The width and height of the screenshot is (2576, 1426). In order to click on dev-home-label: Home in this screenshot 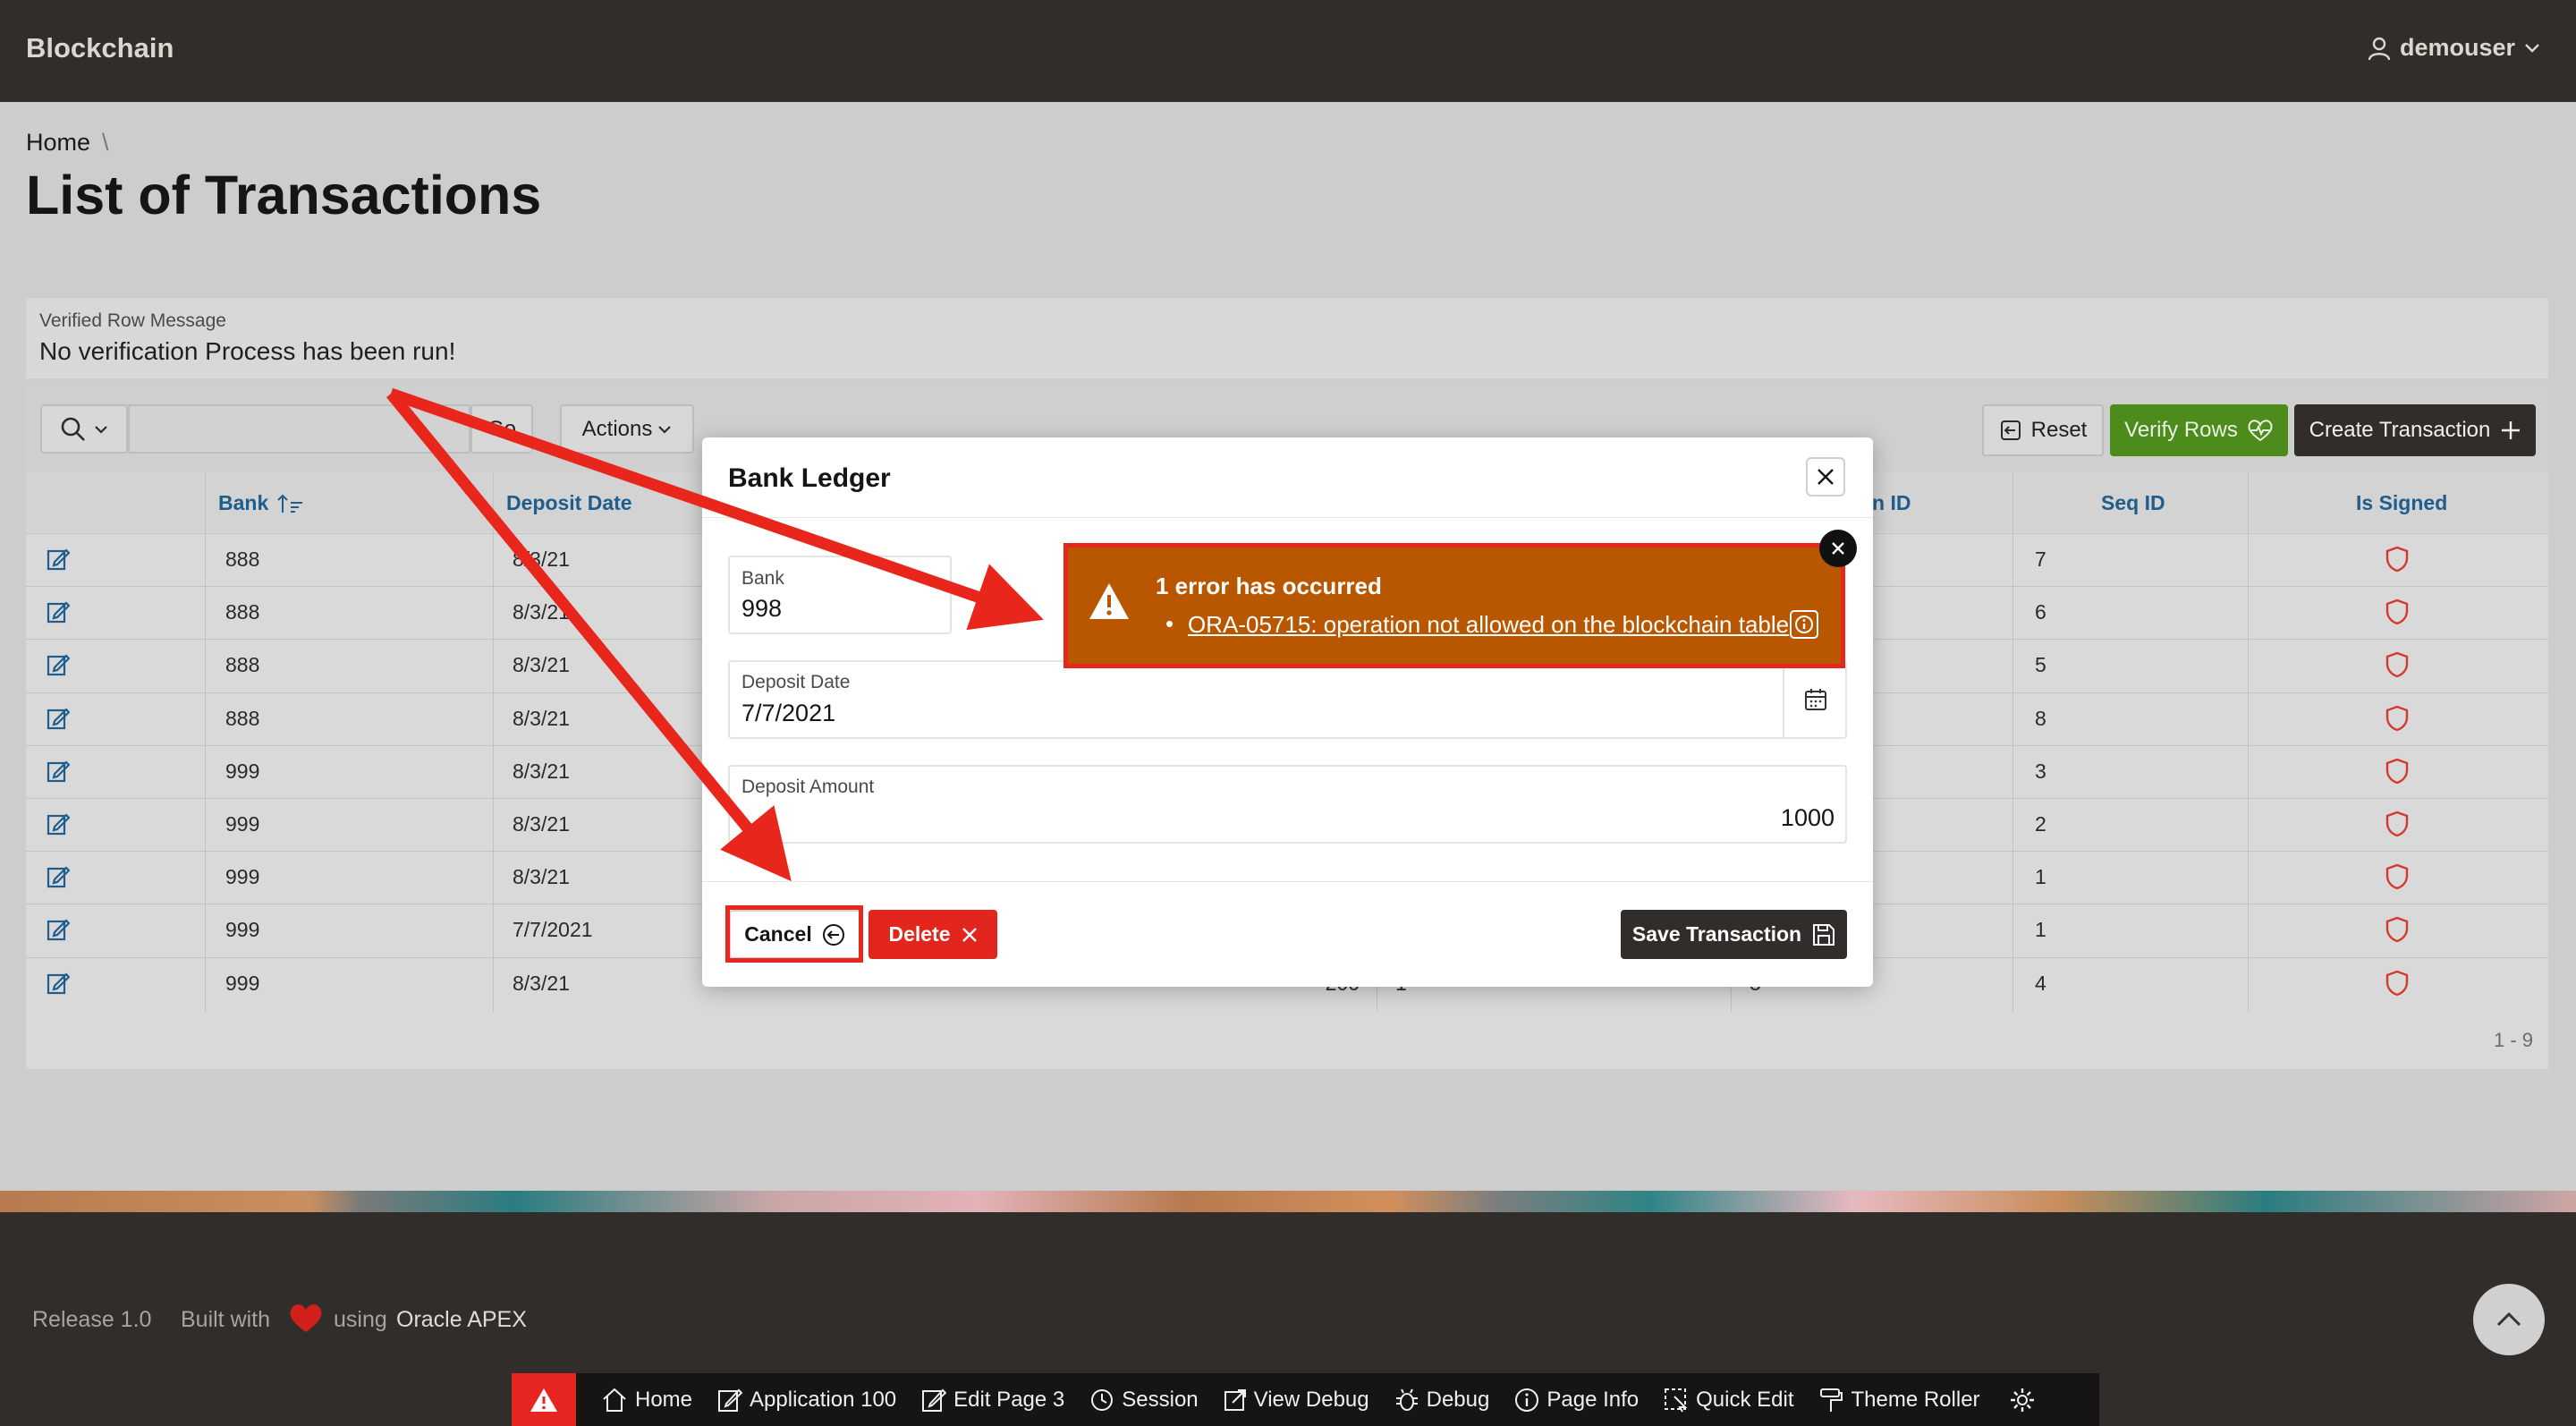, I will do `click(664, 1399)`.